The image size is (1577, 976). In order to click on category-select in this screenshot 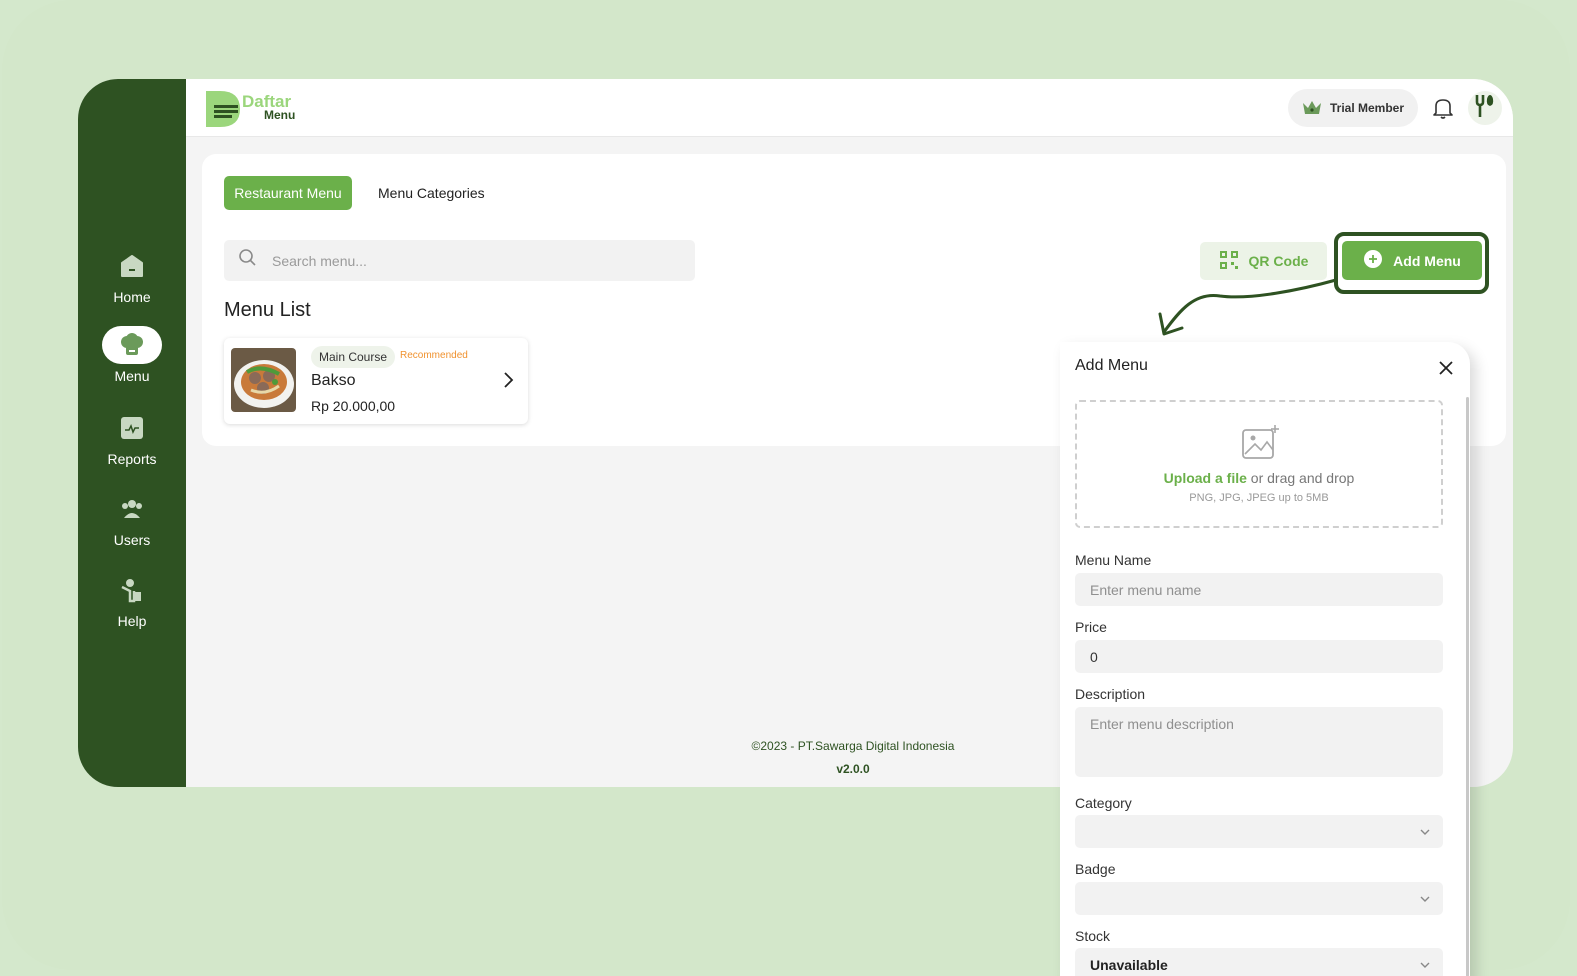, I will do `click(1259, 831)`.